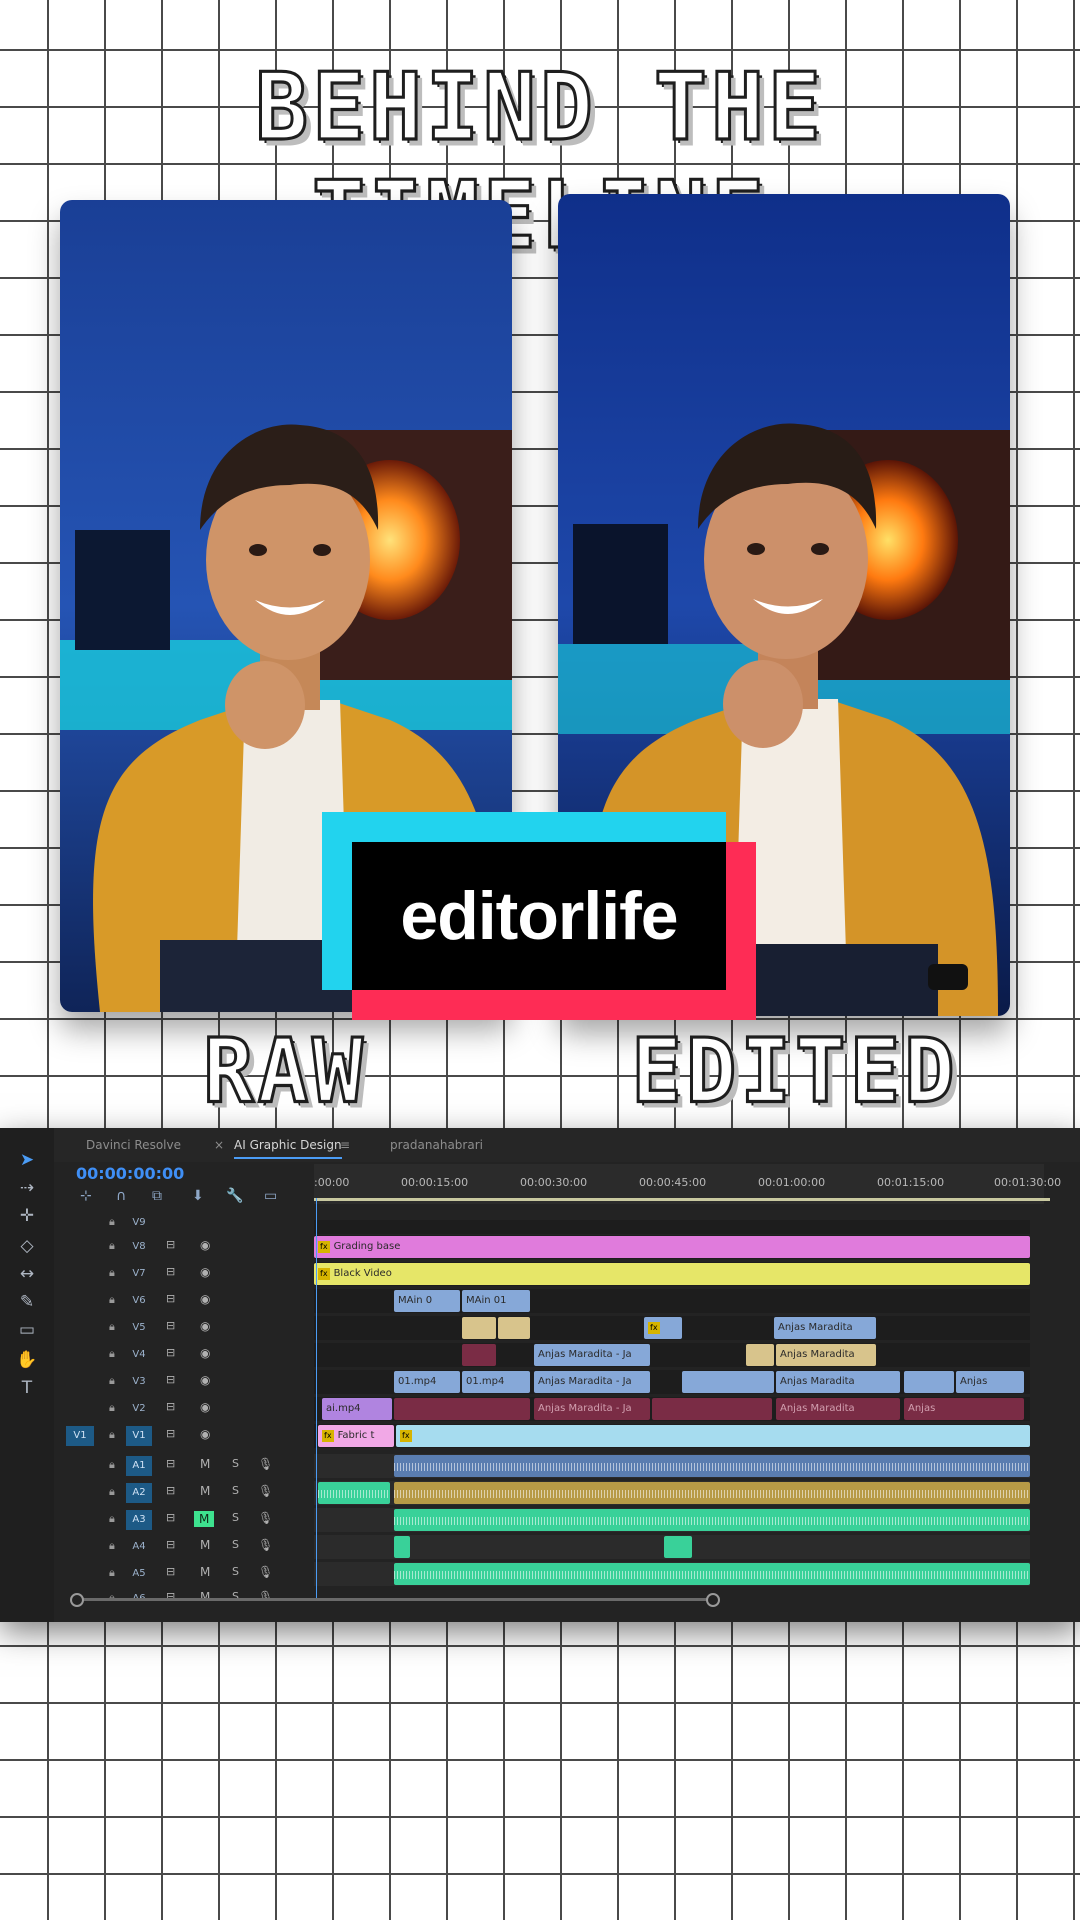  Describe the element at coordinates (288, 1148) in the screenshot. I see `tab-ai-graphic-design: AI Graphic Design` at that location.